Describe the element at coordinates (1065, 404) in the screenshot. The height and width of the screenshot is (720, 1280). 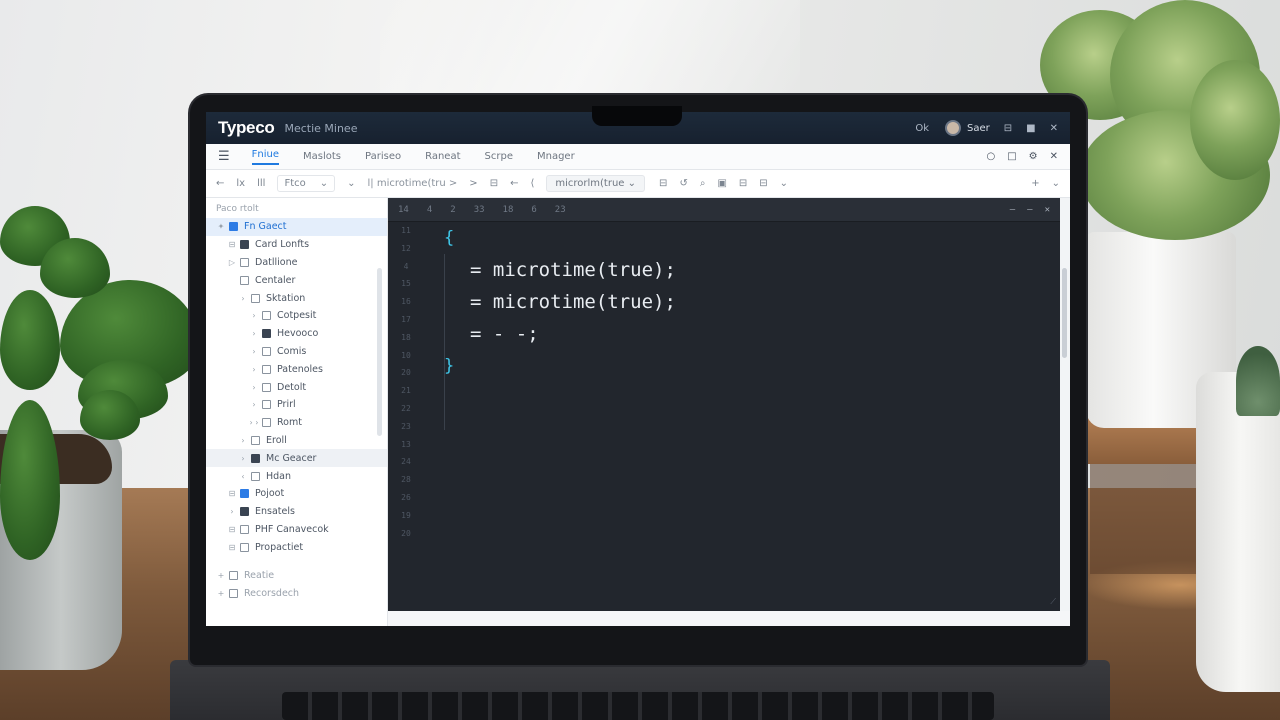
I see `editor-scrollbar` at that location.